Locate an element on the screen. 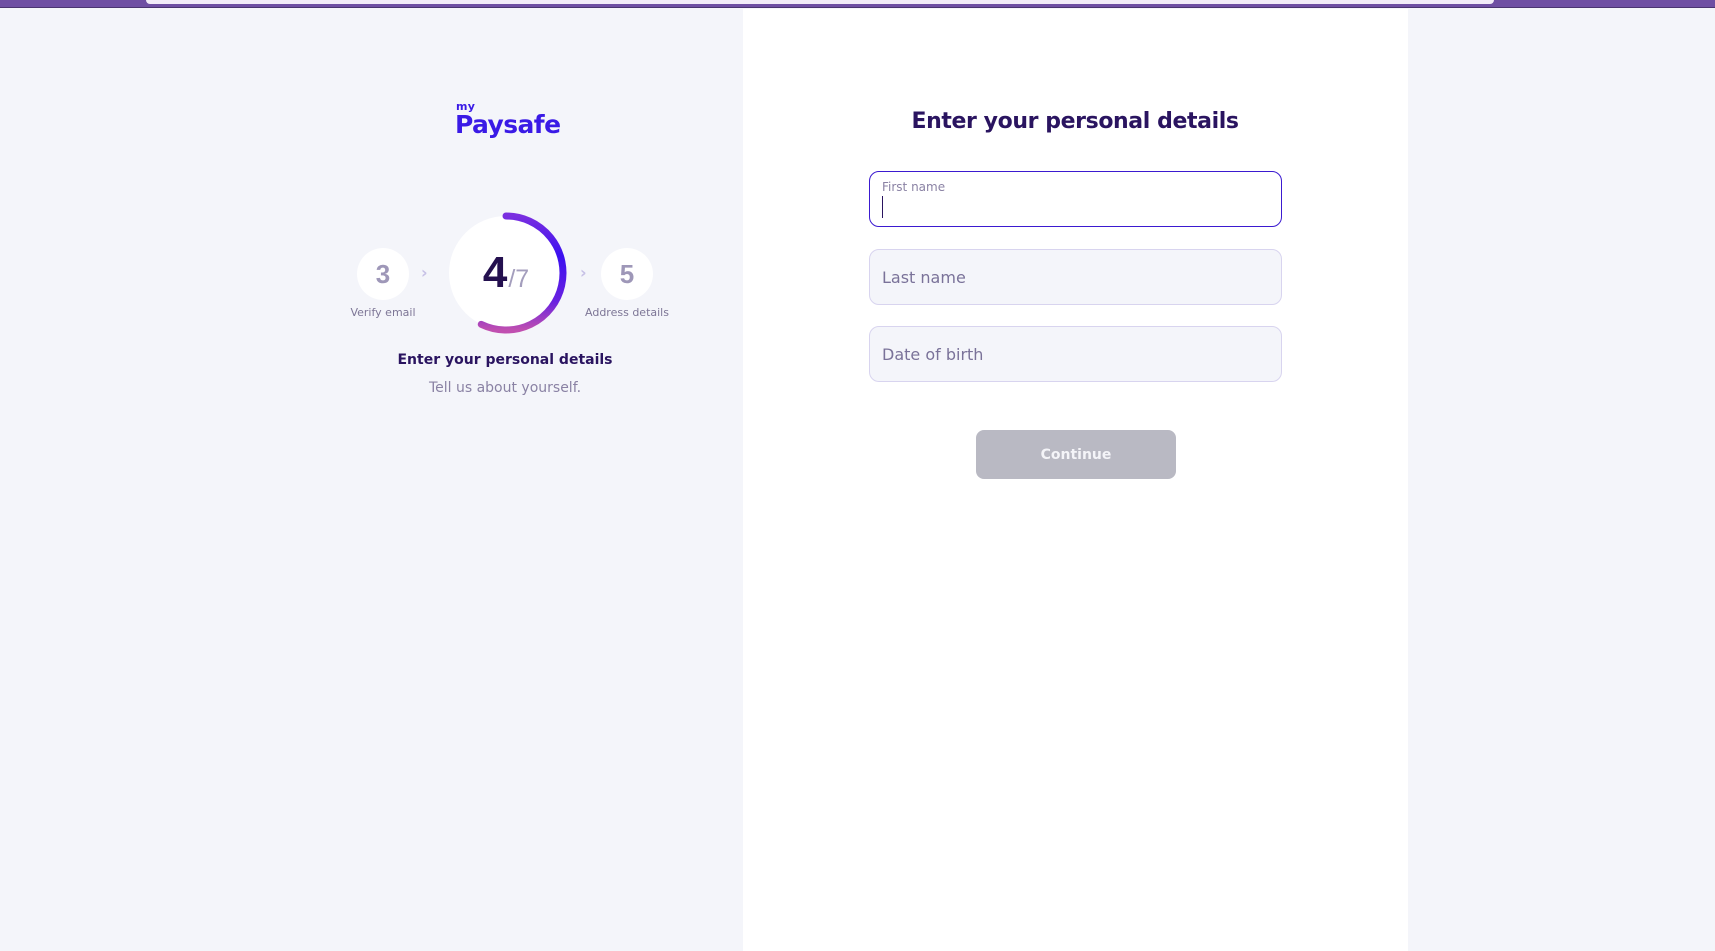 The height and width of the screenshot is (951, 1715). current-step-progress-ring: 4 /7 is located at coordinates (510, 273).